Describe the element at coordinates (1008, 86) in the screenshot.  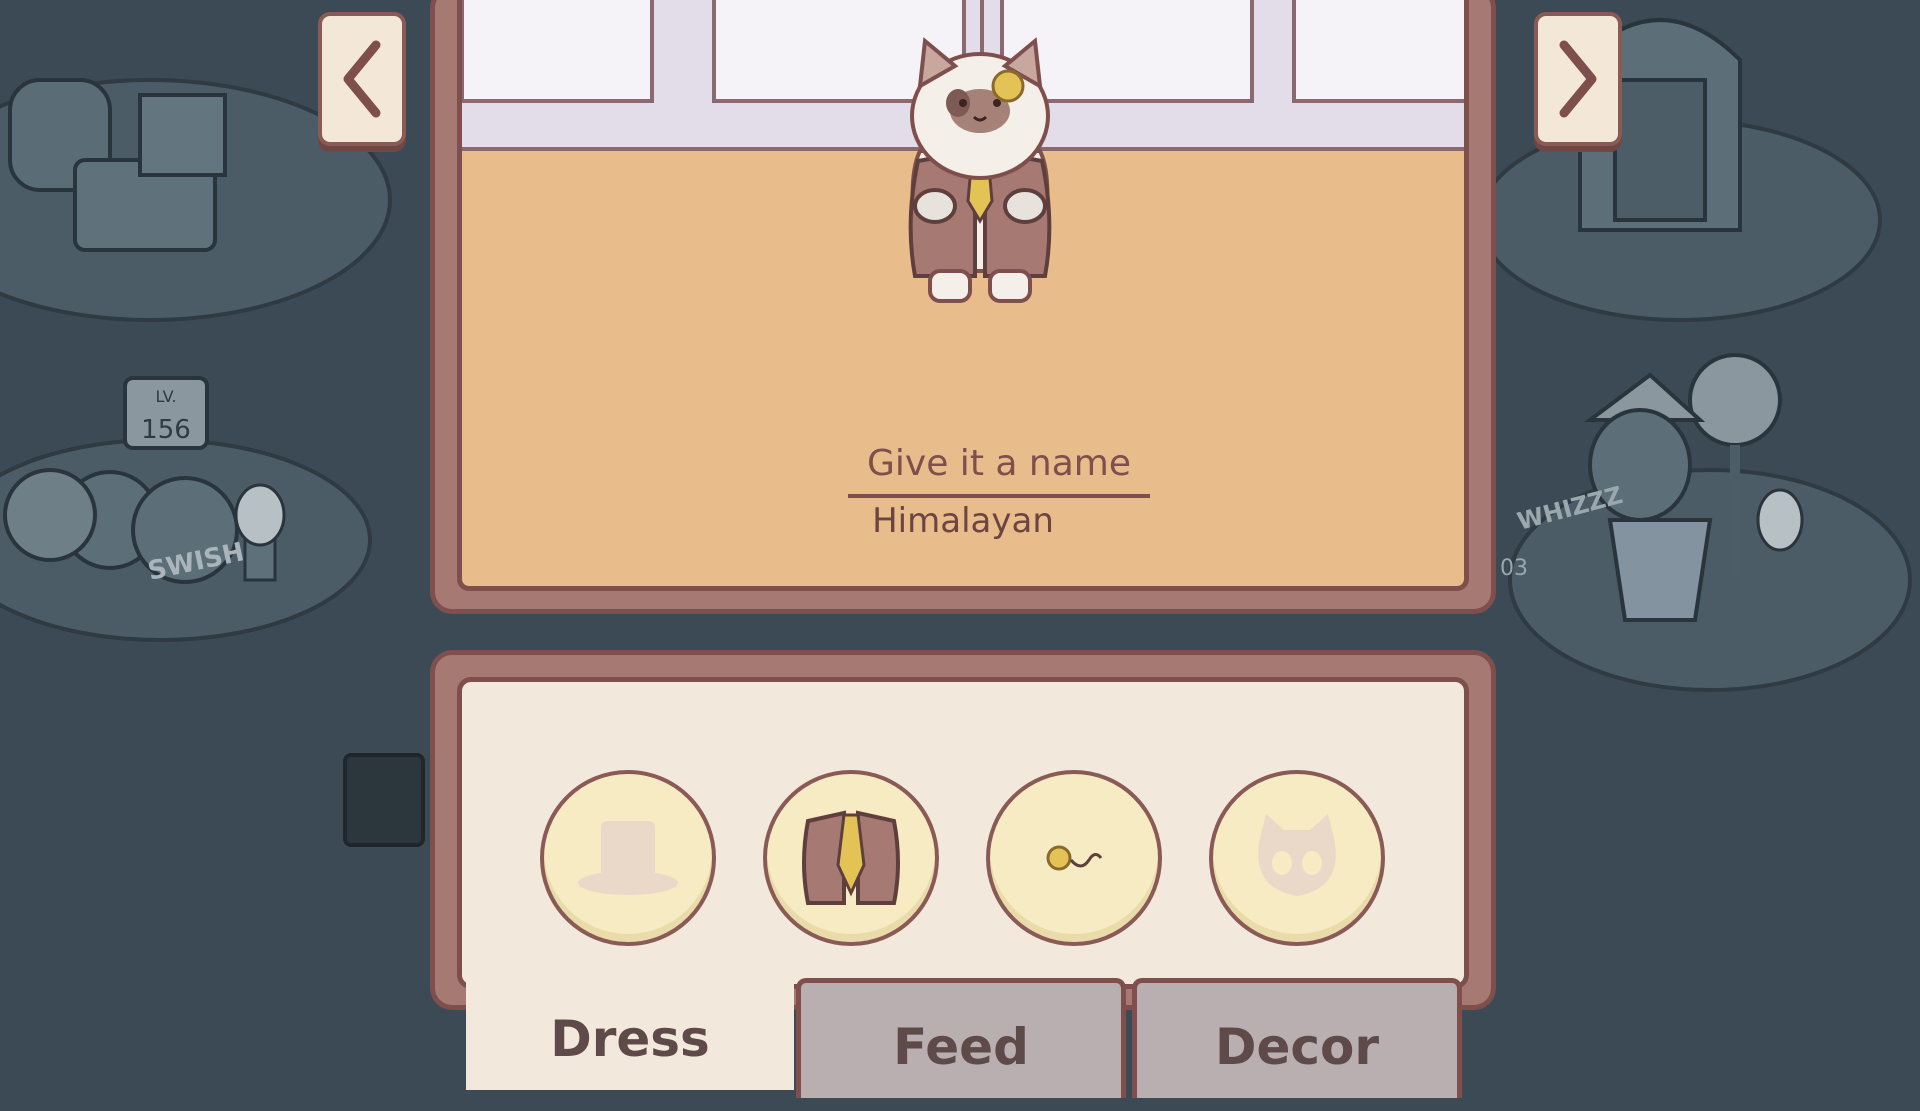
I see `monocle` at that location.